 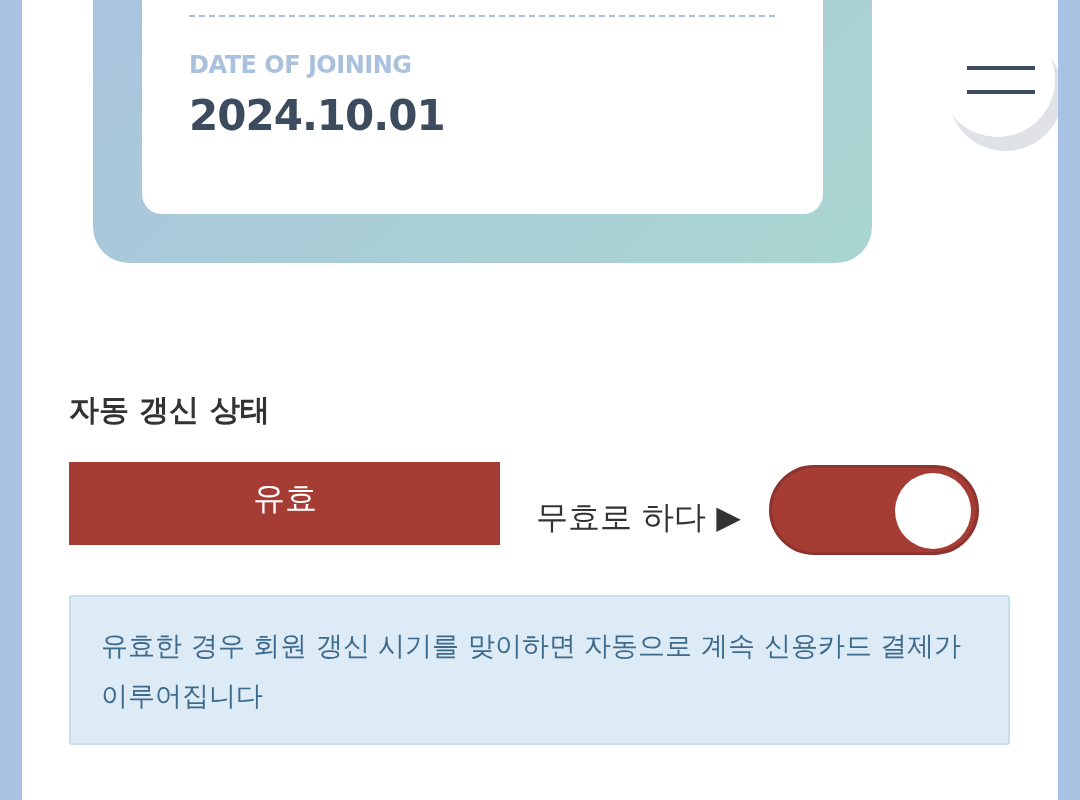 I want to click on toggle-label: 무효로 하다 ▶, so click(x=638, y=517).